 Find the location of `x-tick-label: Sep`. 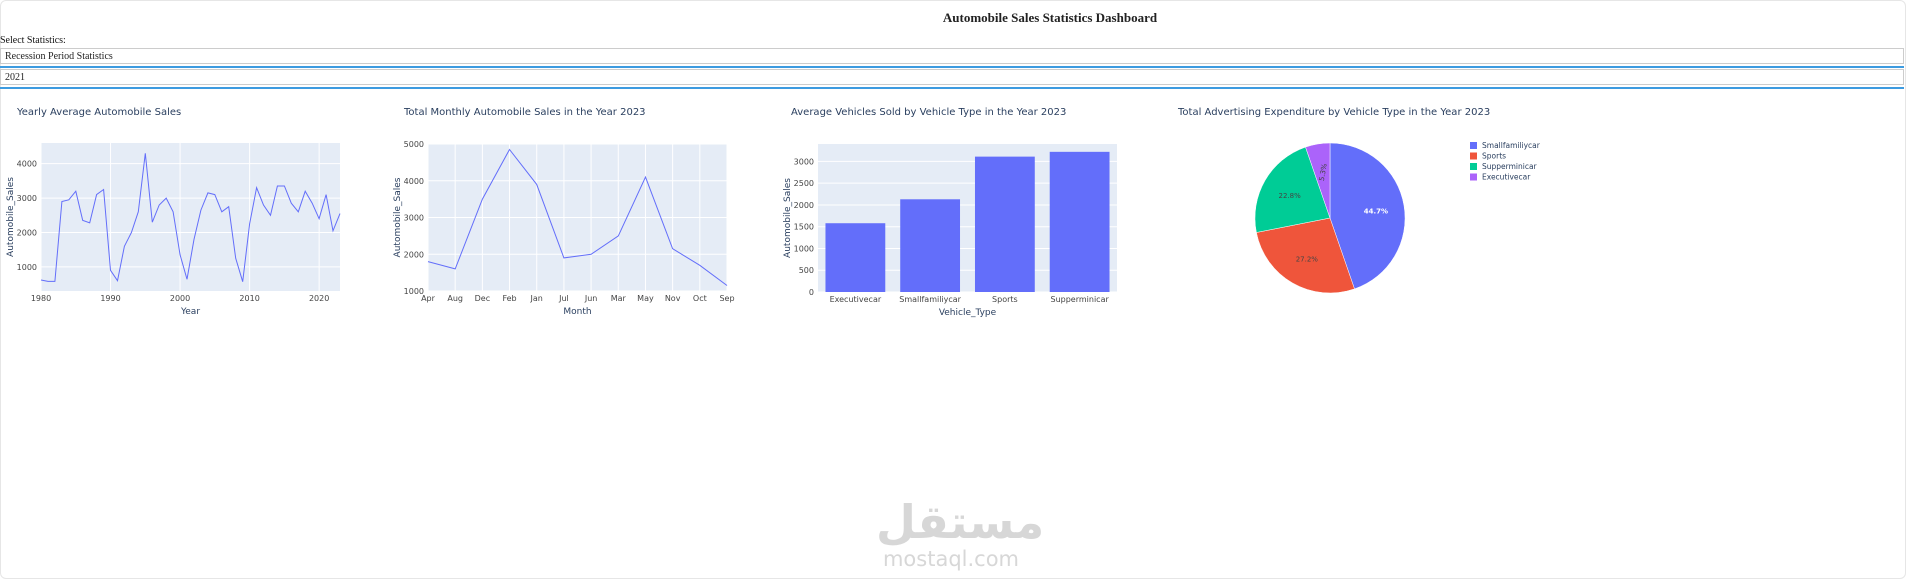

x-tick-label: Sep is located at coordinates (726, 298).